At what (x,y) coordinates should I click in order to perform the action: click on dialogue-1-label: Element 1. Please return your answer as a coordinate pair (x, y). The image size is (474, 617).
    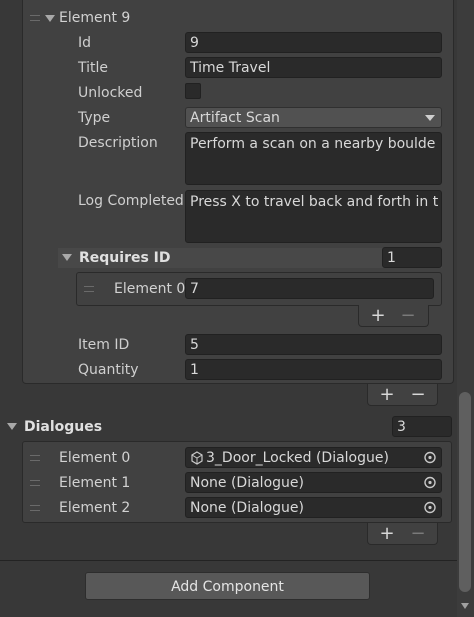
    Looking at the image, I should click on (95, 483).